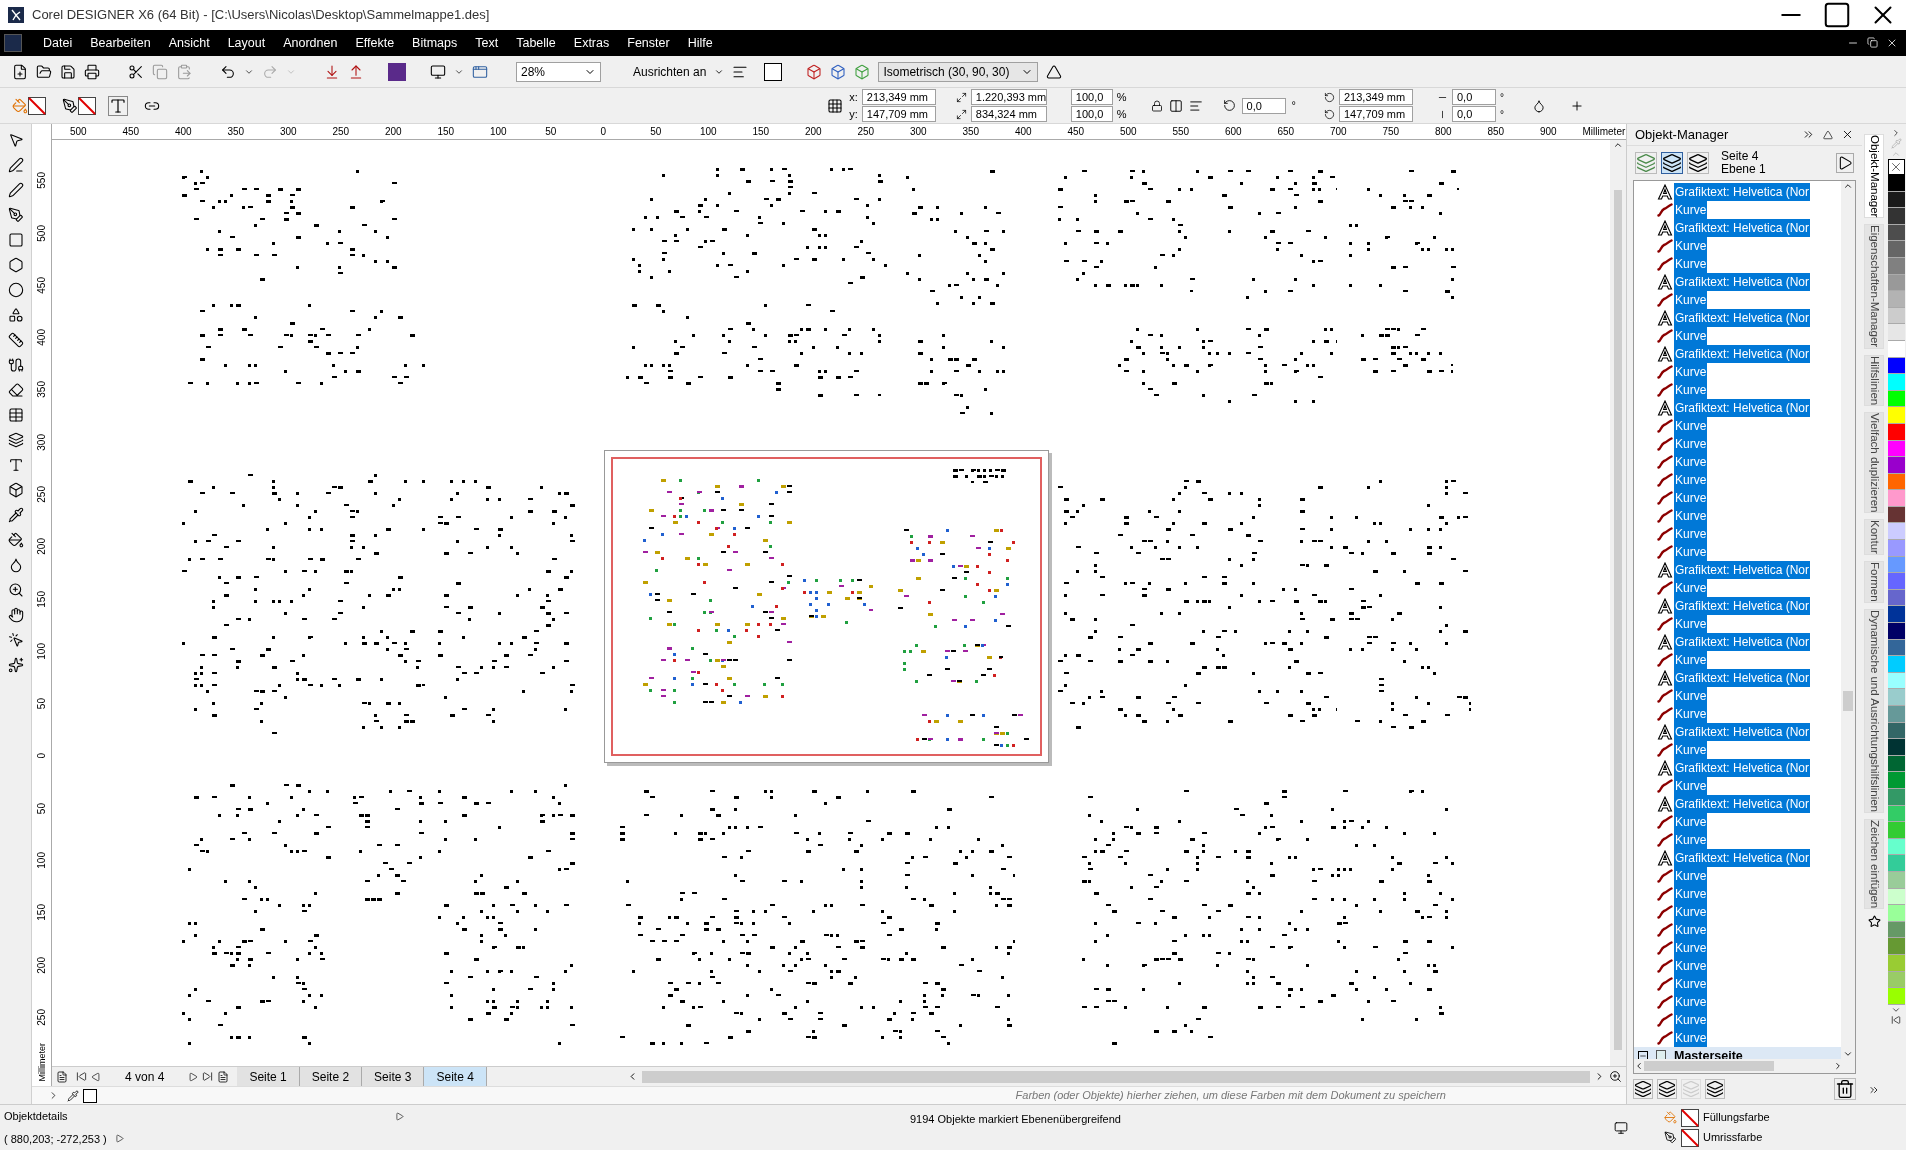 The image size is (1906, 1150). I want to click on menu-item: Bearbeiten, so click(120, 43).